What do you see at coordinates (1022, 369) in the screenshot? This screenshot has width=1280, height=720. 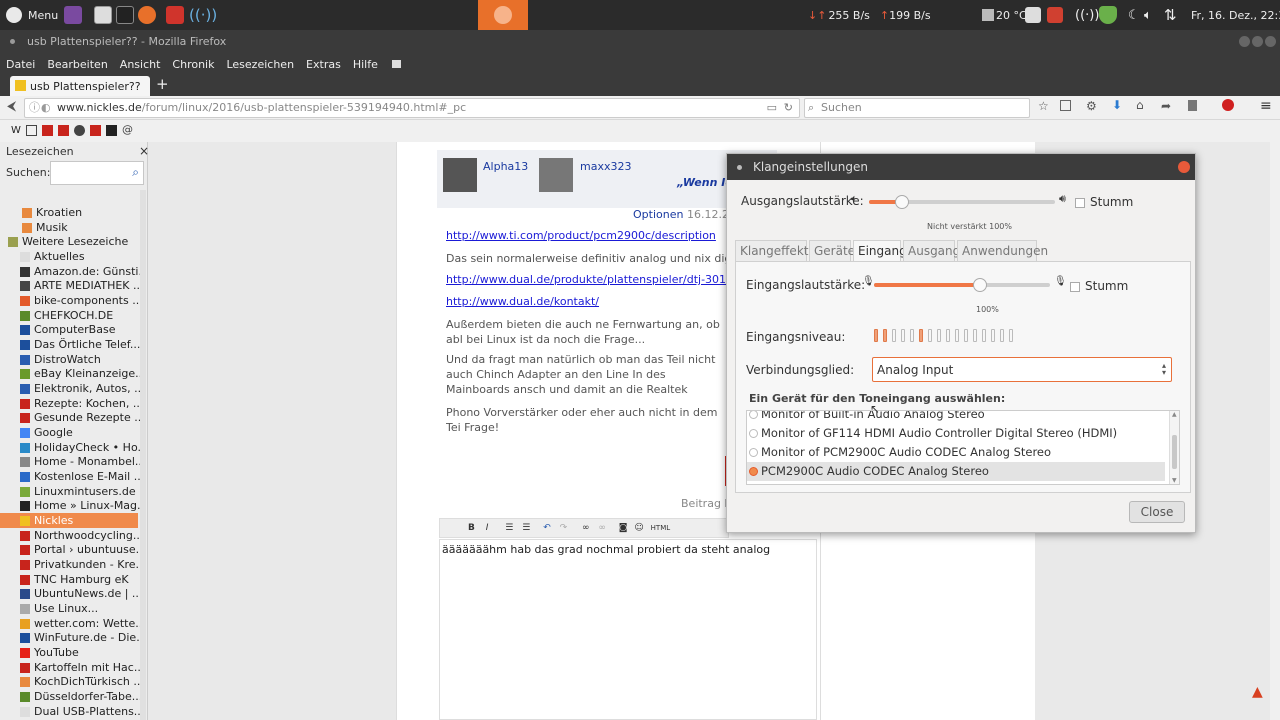 I see `connector-select: Analog Input ▴ ▾` at bounding box center [1022, 369].